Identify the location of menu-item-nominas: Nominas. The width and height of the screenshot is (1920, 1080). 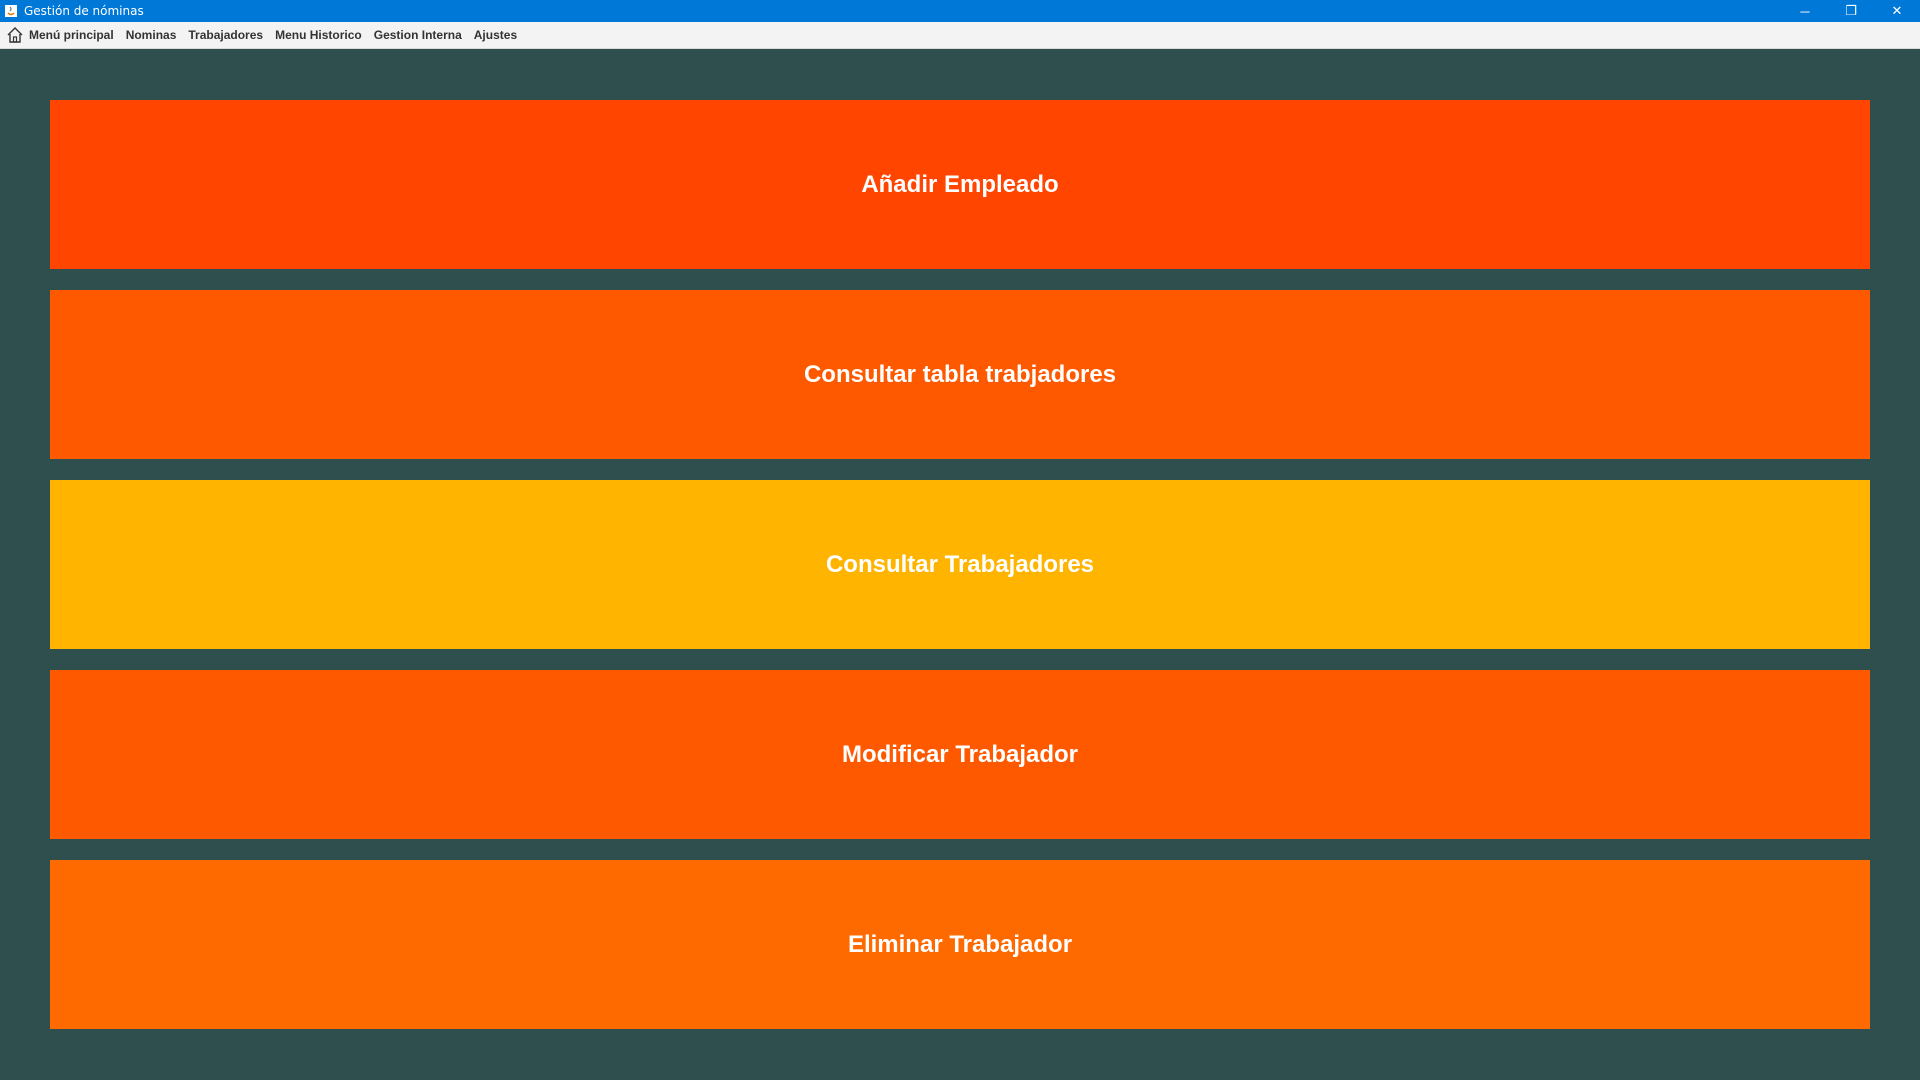
(151, 35).